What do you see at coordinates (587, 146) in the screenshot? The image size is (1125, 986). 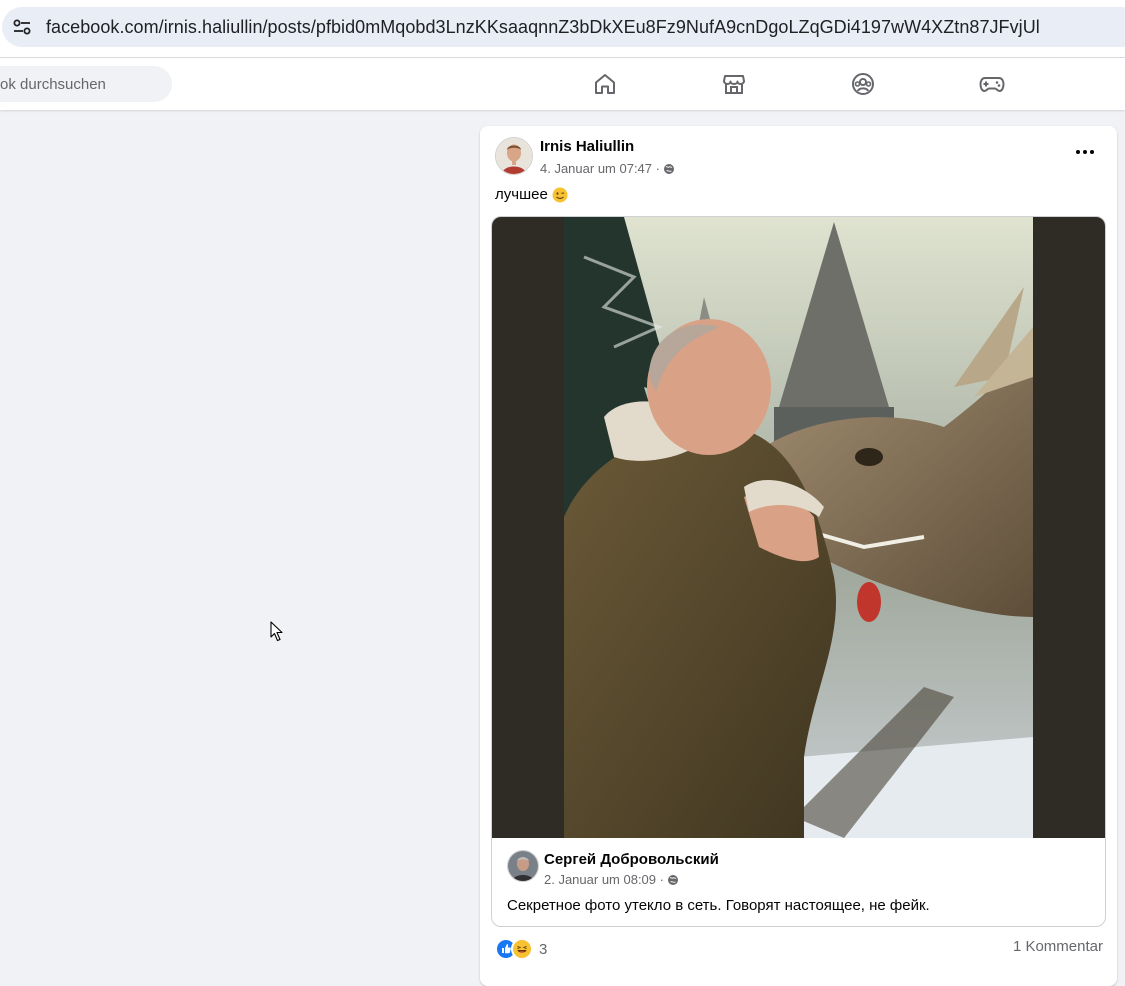 I see `post-author-name: Irnis Haliullin` at bounding box center [587, 146].